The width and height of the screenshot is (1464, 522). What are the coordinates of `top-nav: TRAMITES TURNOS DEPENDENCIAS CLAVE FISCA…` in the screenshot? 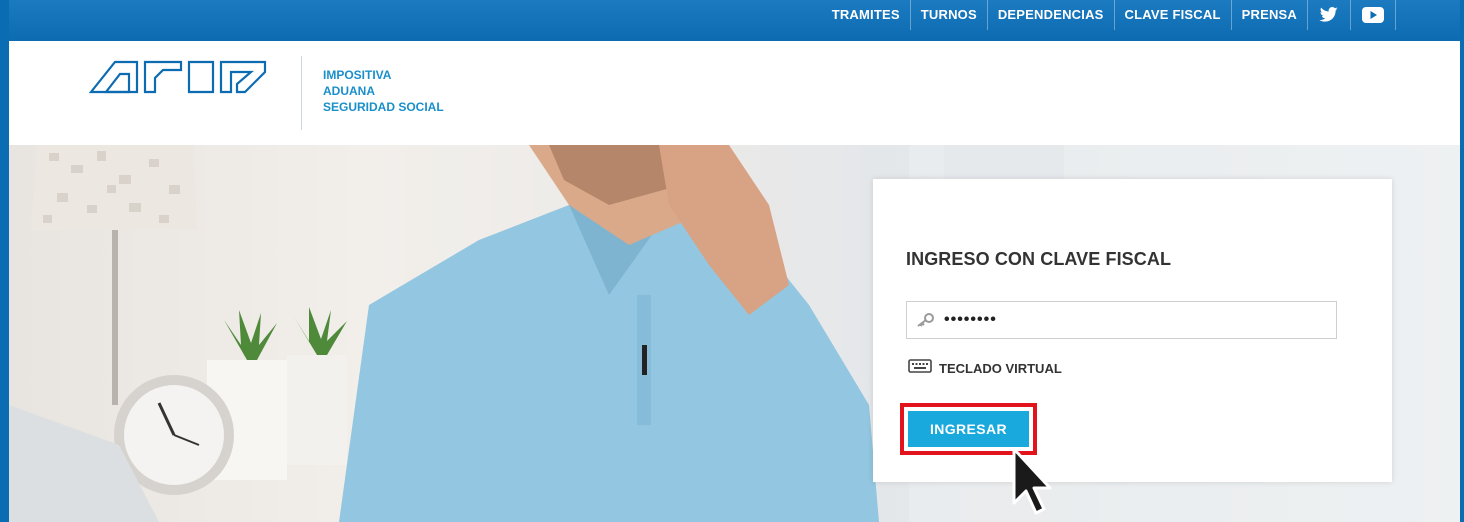 It's located at (1109, 18).